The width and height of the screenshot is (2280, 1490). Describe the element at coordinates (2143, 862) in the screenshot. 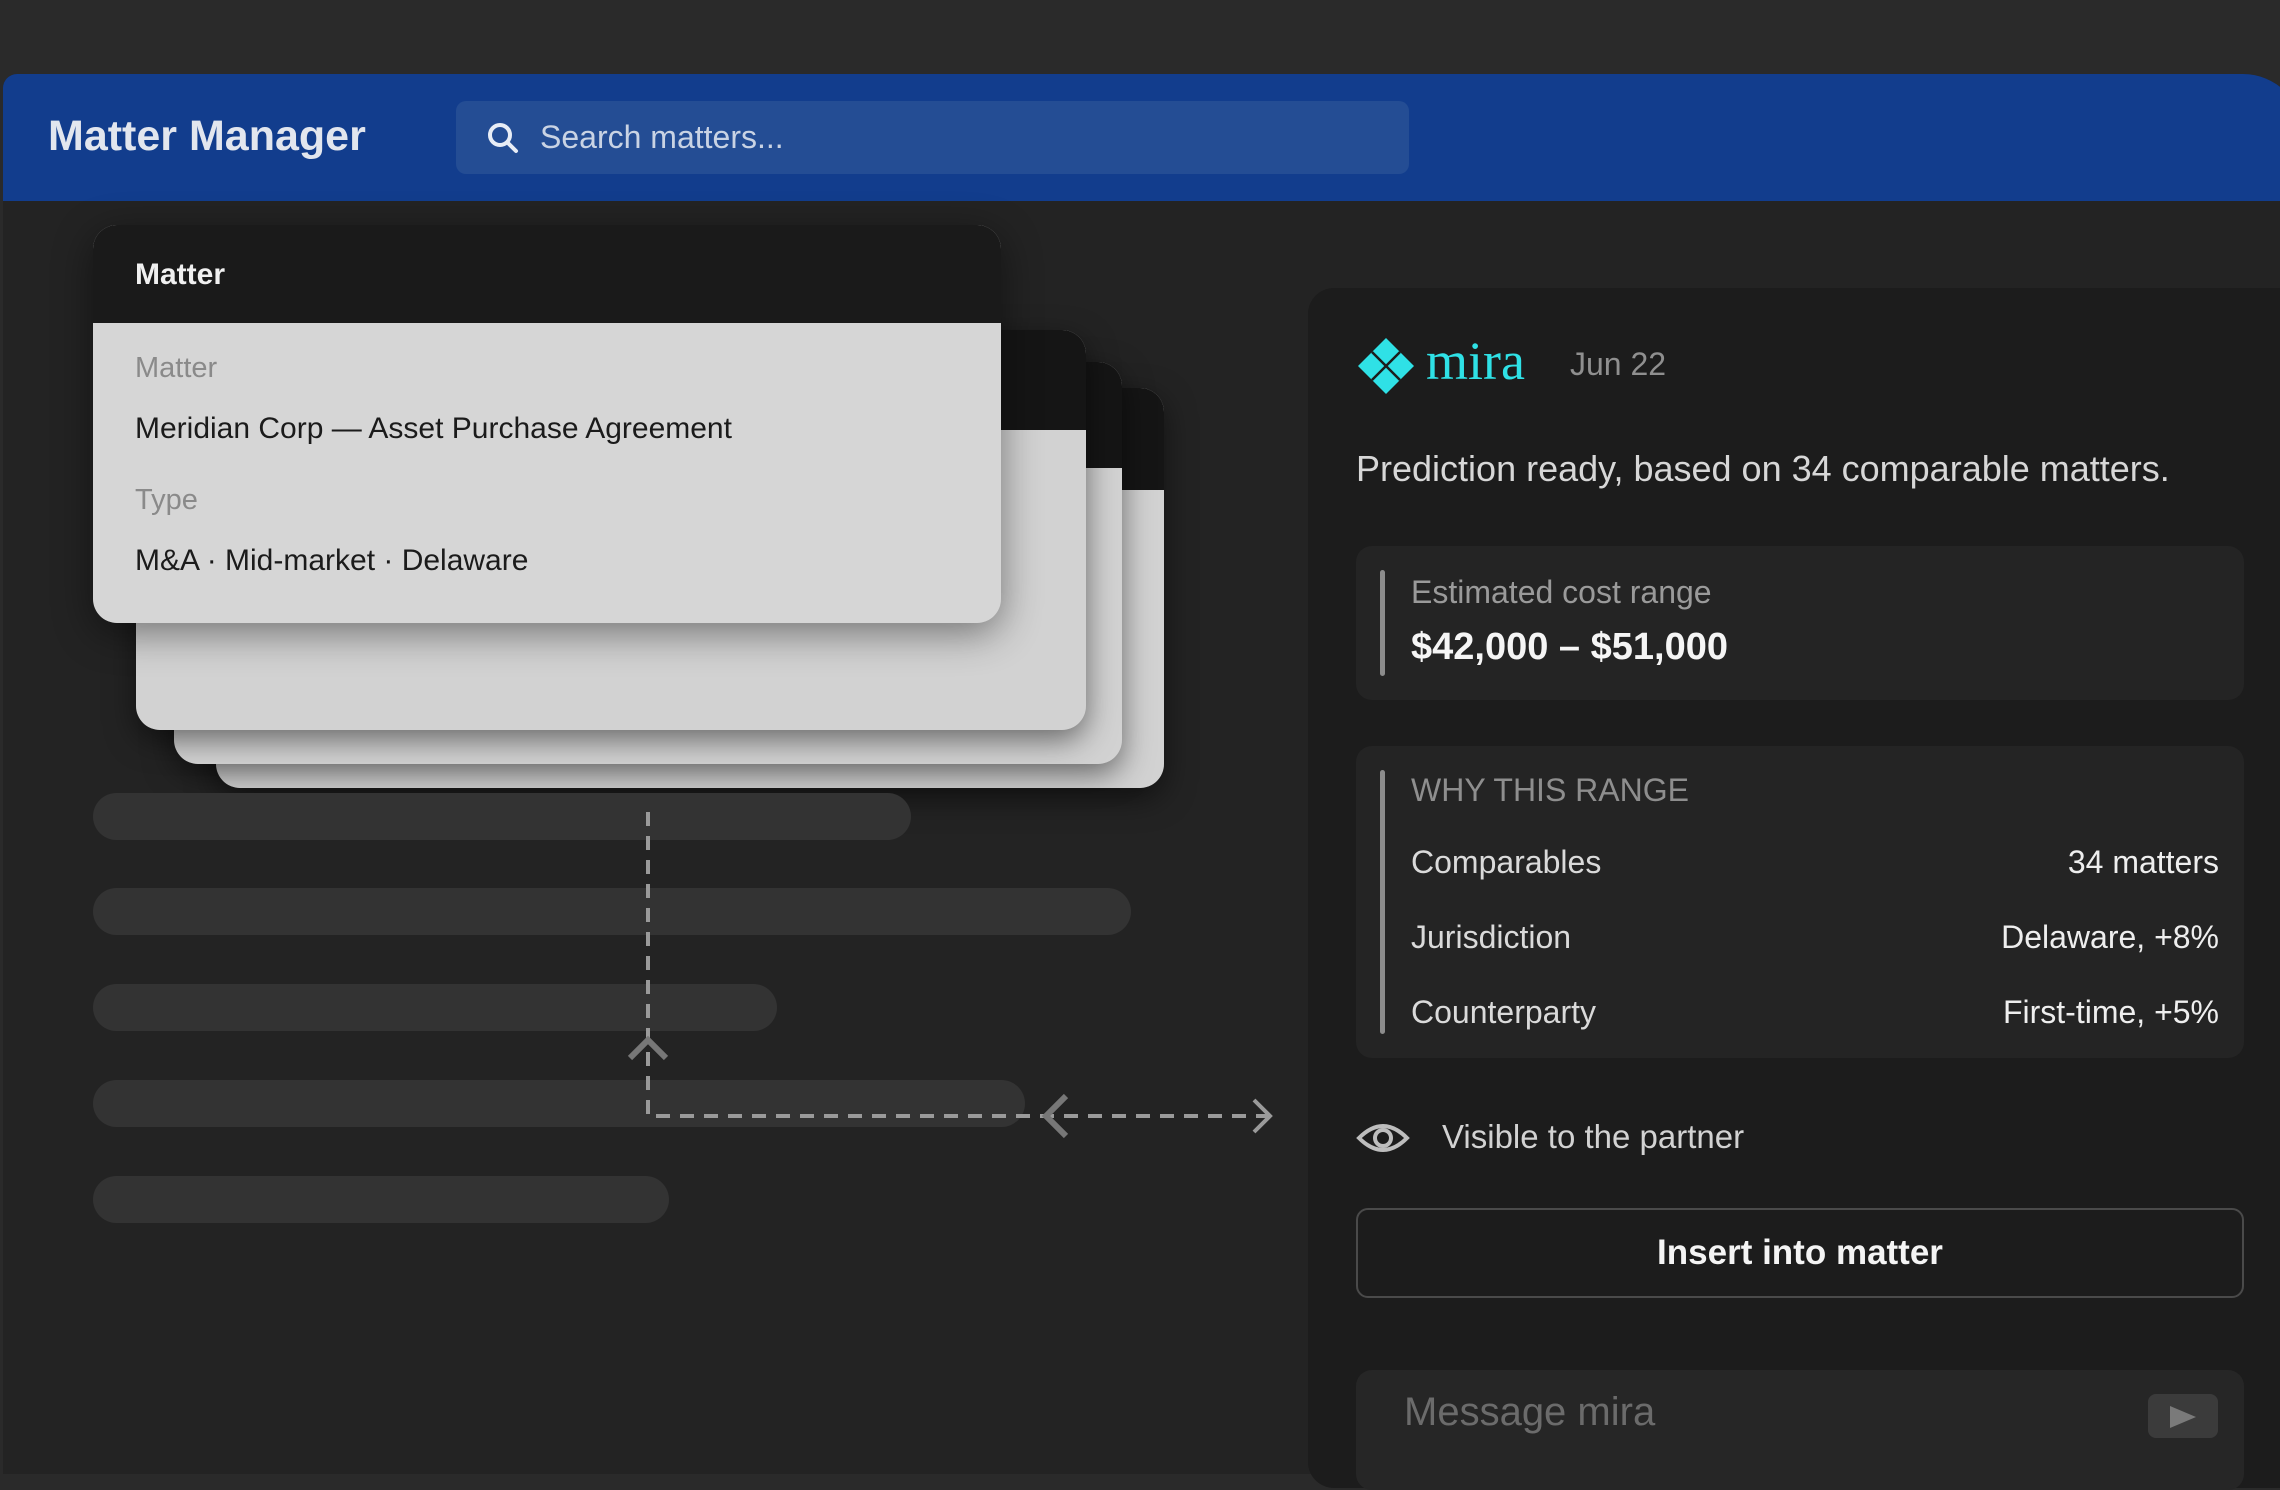

I see `why-value: 34 matters` at that location.